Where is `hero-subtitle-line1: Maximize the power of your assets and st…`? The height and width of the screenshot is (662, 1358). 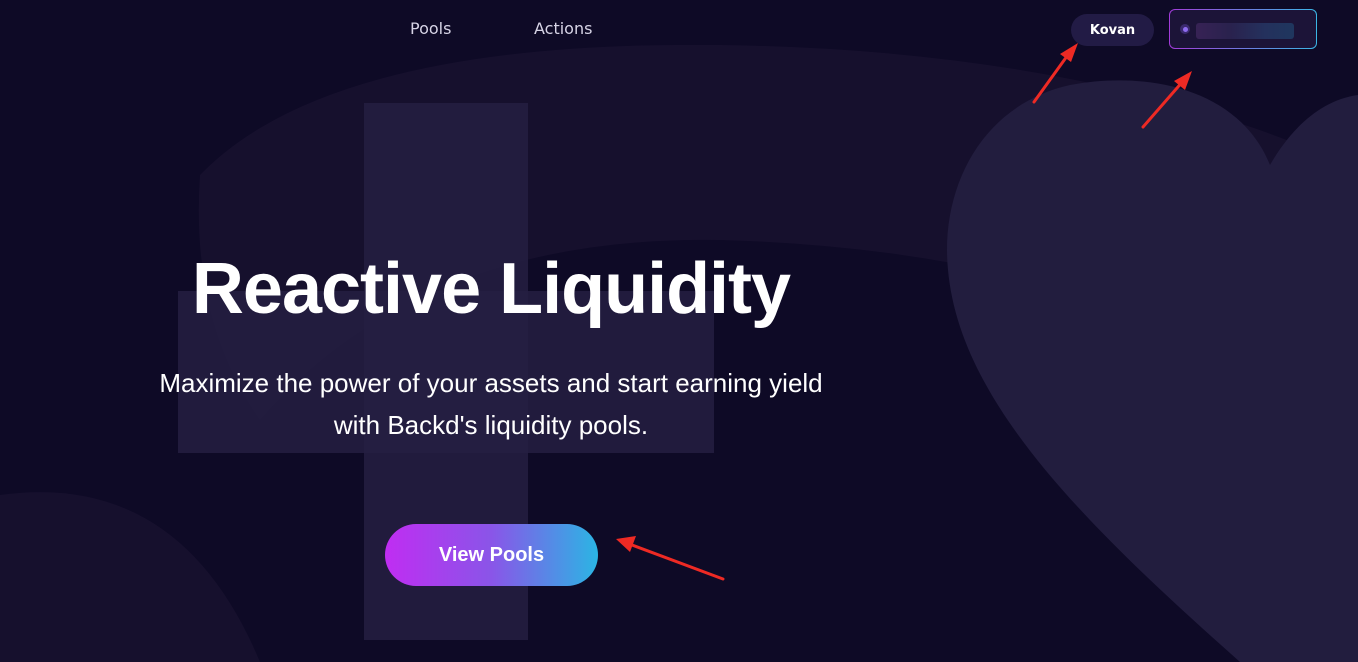
hero-subtitle-line1: Maximize the power of your assets and st… is located at coordinates (491, 383).